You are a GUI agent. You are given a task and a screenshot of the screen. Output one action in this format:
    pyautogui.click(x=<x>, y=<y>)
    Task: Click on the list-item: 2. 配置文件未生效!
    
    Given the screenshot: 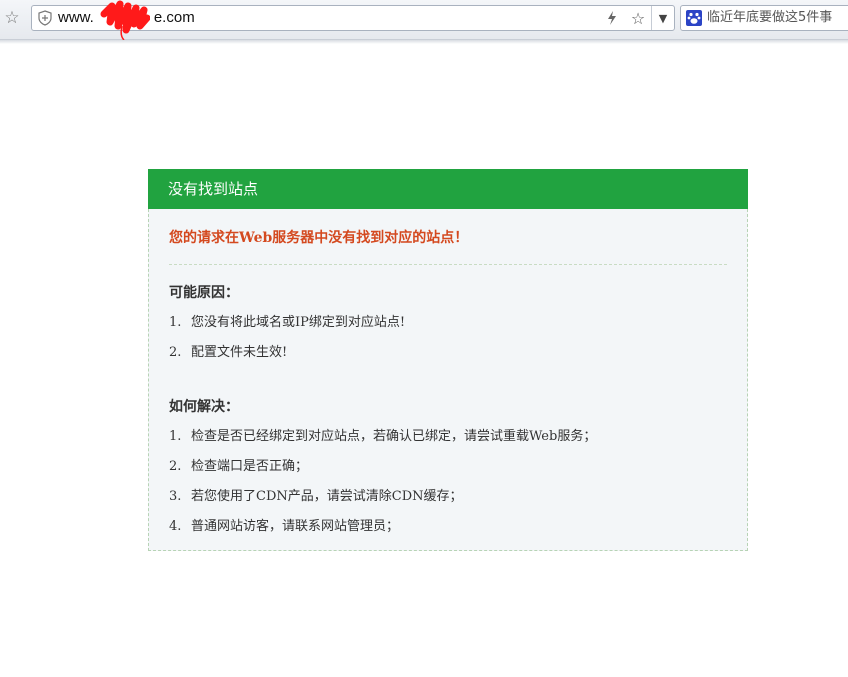 What is the action you would take?
    pyautogui.click(x=448, y=359)
    